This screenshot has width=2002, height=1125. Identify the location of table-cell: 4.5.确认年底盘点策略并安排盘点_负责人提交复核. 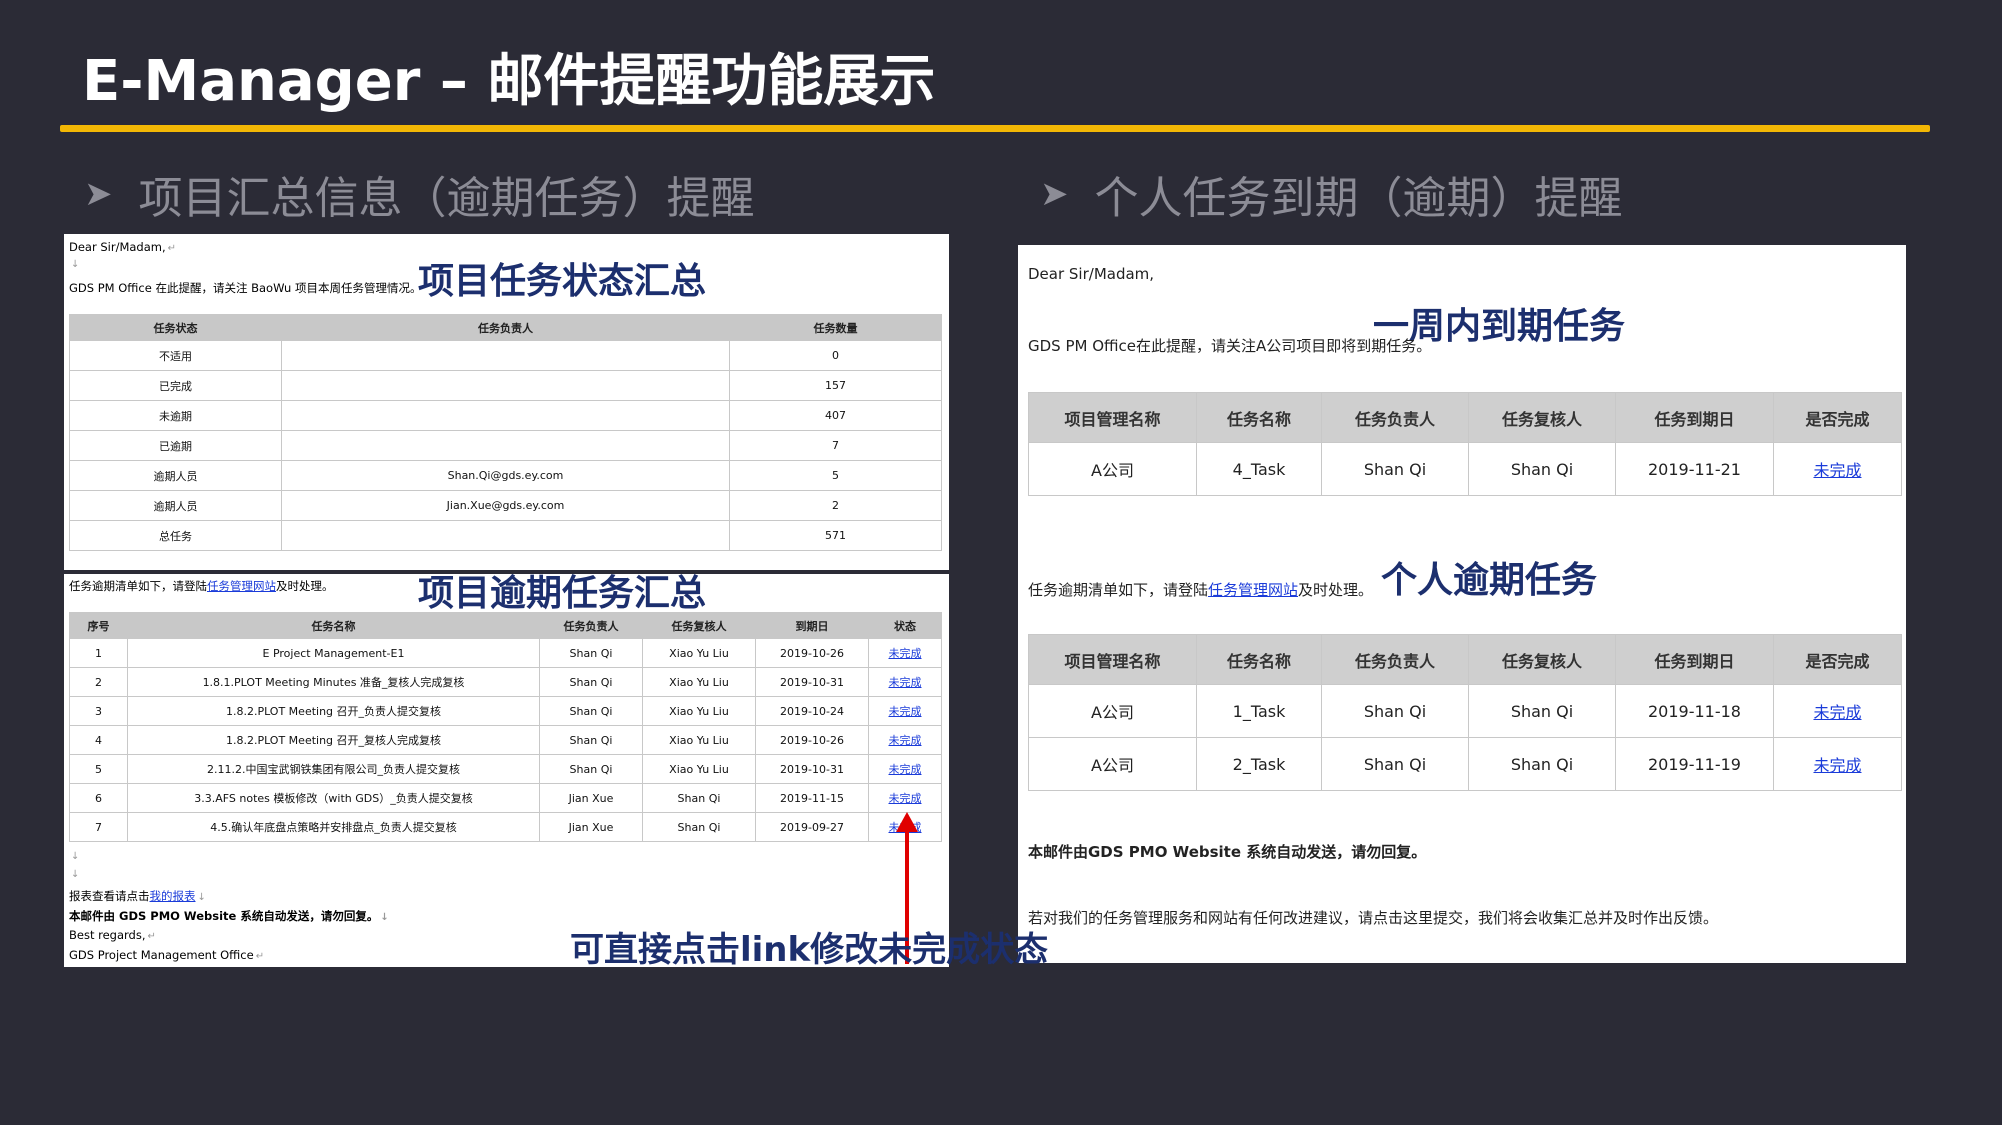
(333, 827).